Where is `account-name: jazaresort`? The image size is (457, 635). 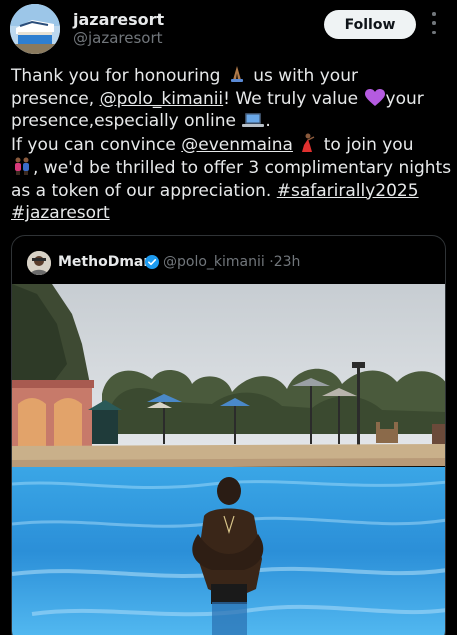 account-name: jazaresort is located at coordinates (118, 19).